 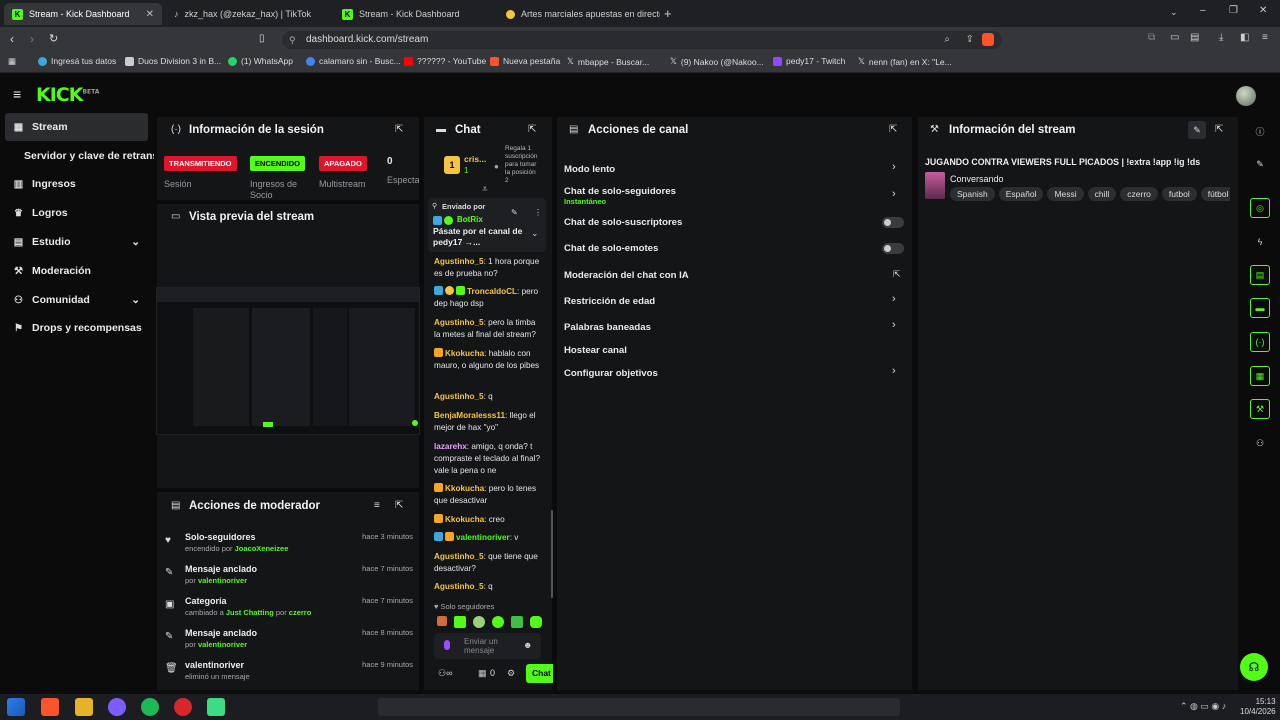 What do you see at coordinates (511, 673) in the screenshot?
I see `settings-gear-icon: ⚙` at bounding box center [511, 673].